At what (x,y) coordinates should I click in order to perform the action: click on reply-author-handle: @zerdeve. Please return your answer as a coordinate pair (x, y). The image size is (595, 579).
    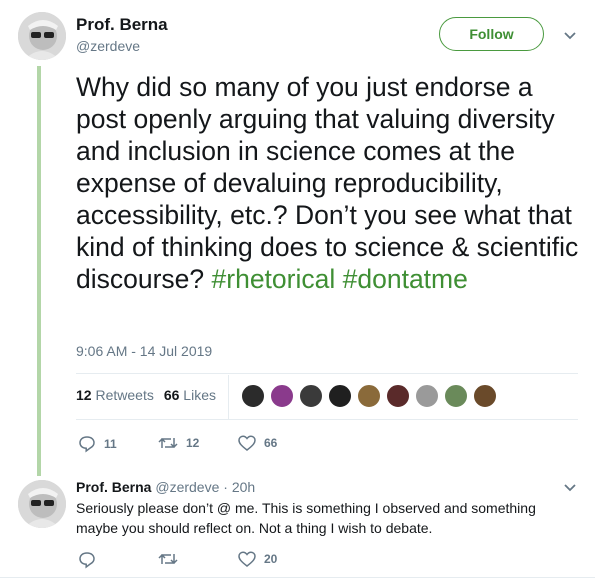
    Looking at the image, I should click on (187, 487).